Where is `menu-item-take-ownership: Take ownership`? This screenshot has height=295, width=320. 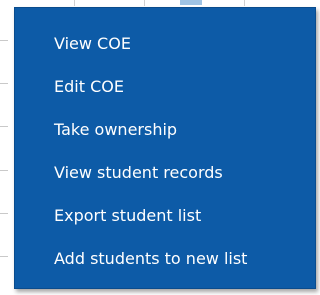 menu-item-take-ownership: Take ownership is located at coordinates (165, 129).